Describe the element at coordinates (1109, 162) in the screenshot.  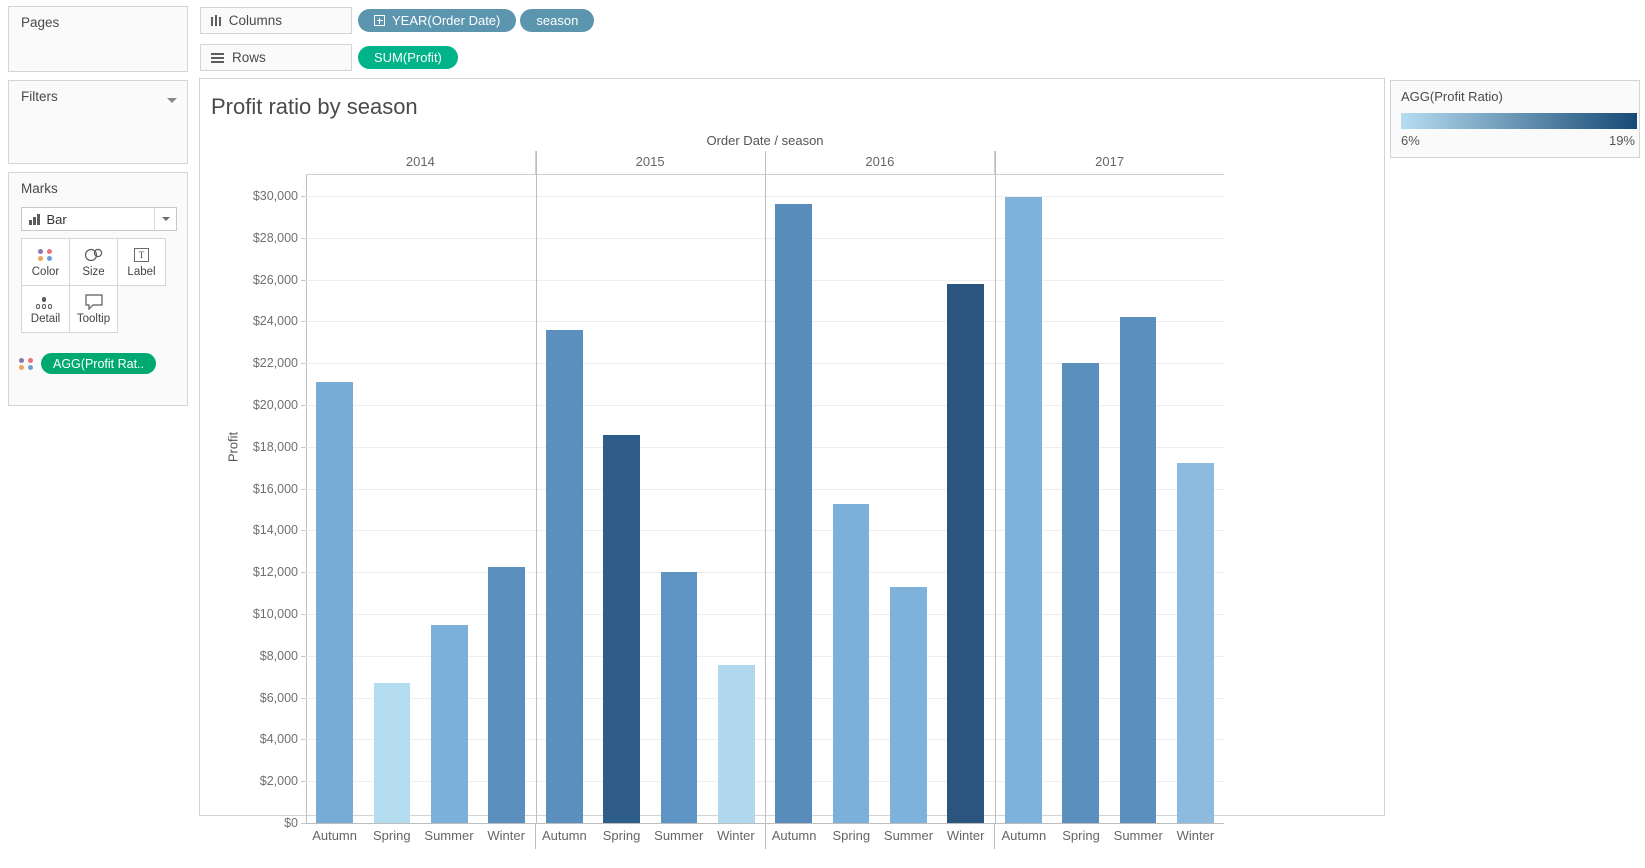
I see `year-header-cell: 2017` at that location.